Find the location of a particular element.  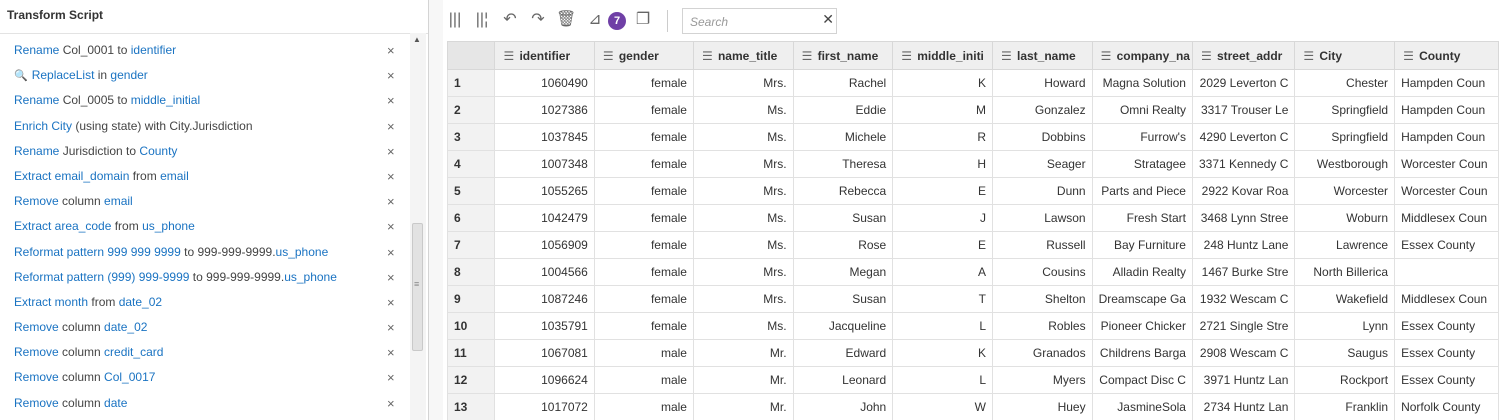

script-step: Remove column Col_0017 × is located at coordinates (204, 377).